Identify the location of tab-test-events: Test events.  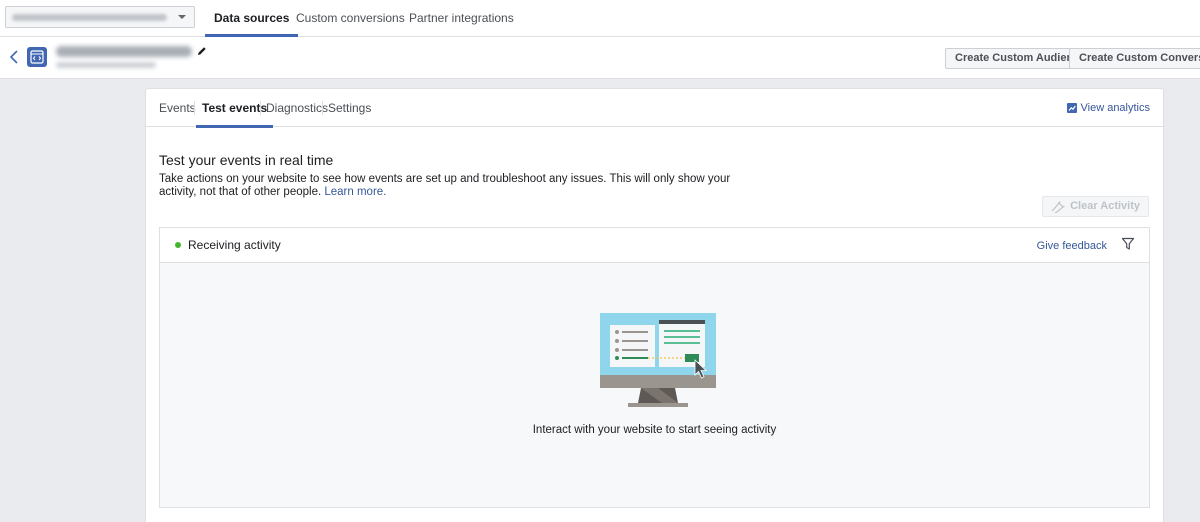
(234, 108).